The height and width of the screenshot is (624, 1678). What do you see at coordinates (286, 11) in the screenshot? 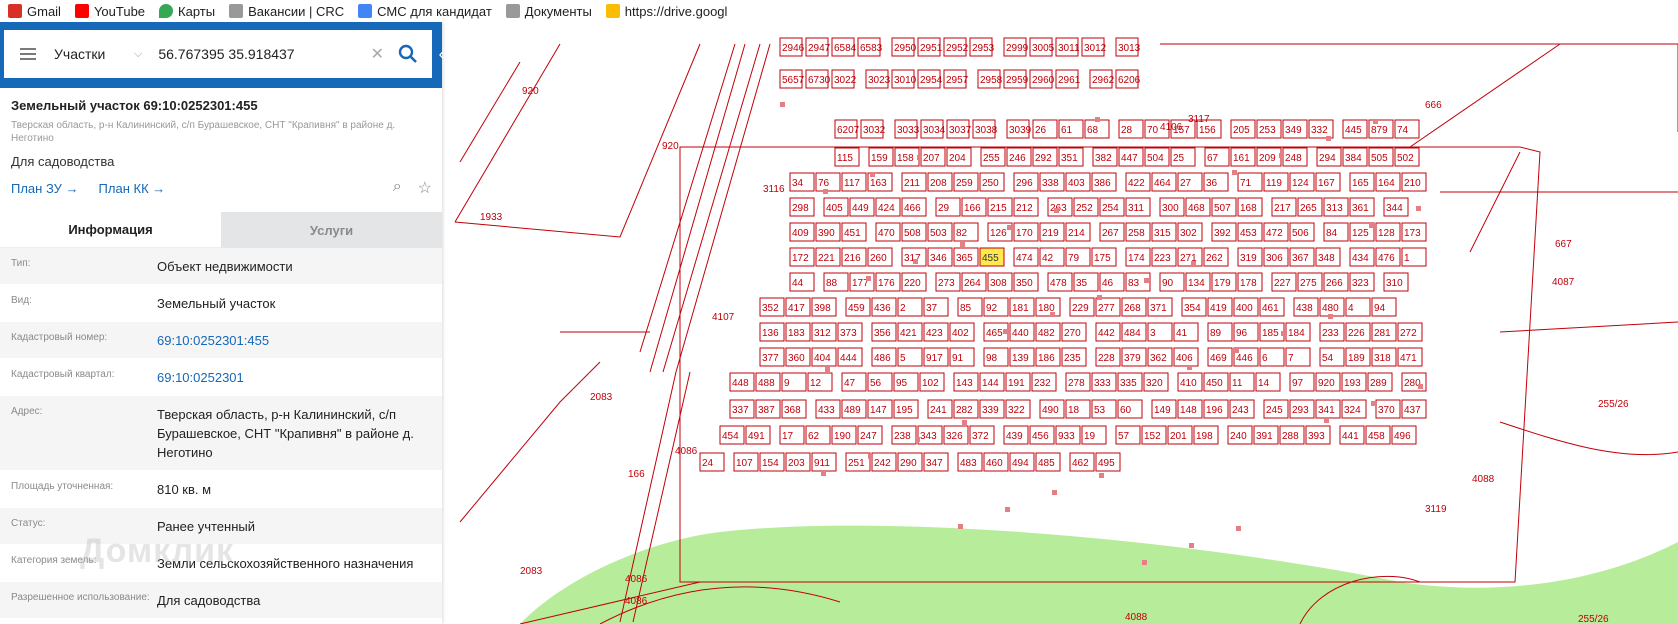
I see `bookmark-item: Вакансии | CRC` at bounding box center [286, 11].